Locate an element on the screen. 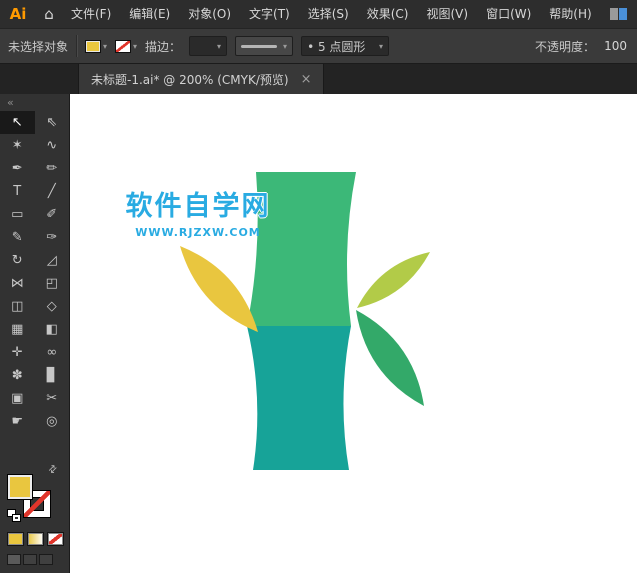 Image resolution: width=637 pixels, height=573 pixels. menu-item: 文件(F) is located at coordinates (91, 14).